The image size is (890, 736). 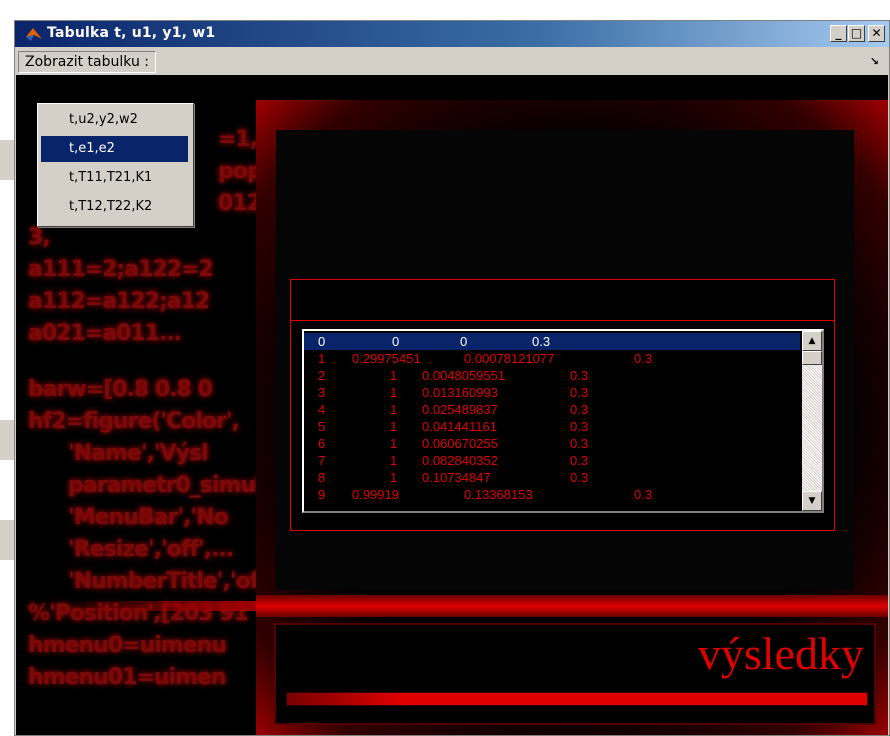 What do you see at coordinates (452, 34) in the screenshot?
I see `title-bar: Tabulka t, u1, y1, w1 _ □ ✕` at bounding box center [452, 34].